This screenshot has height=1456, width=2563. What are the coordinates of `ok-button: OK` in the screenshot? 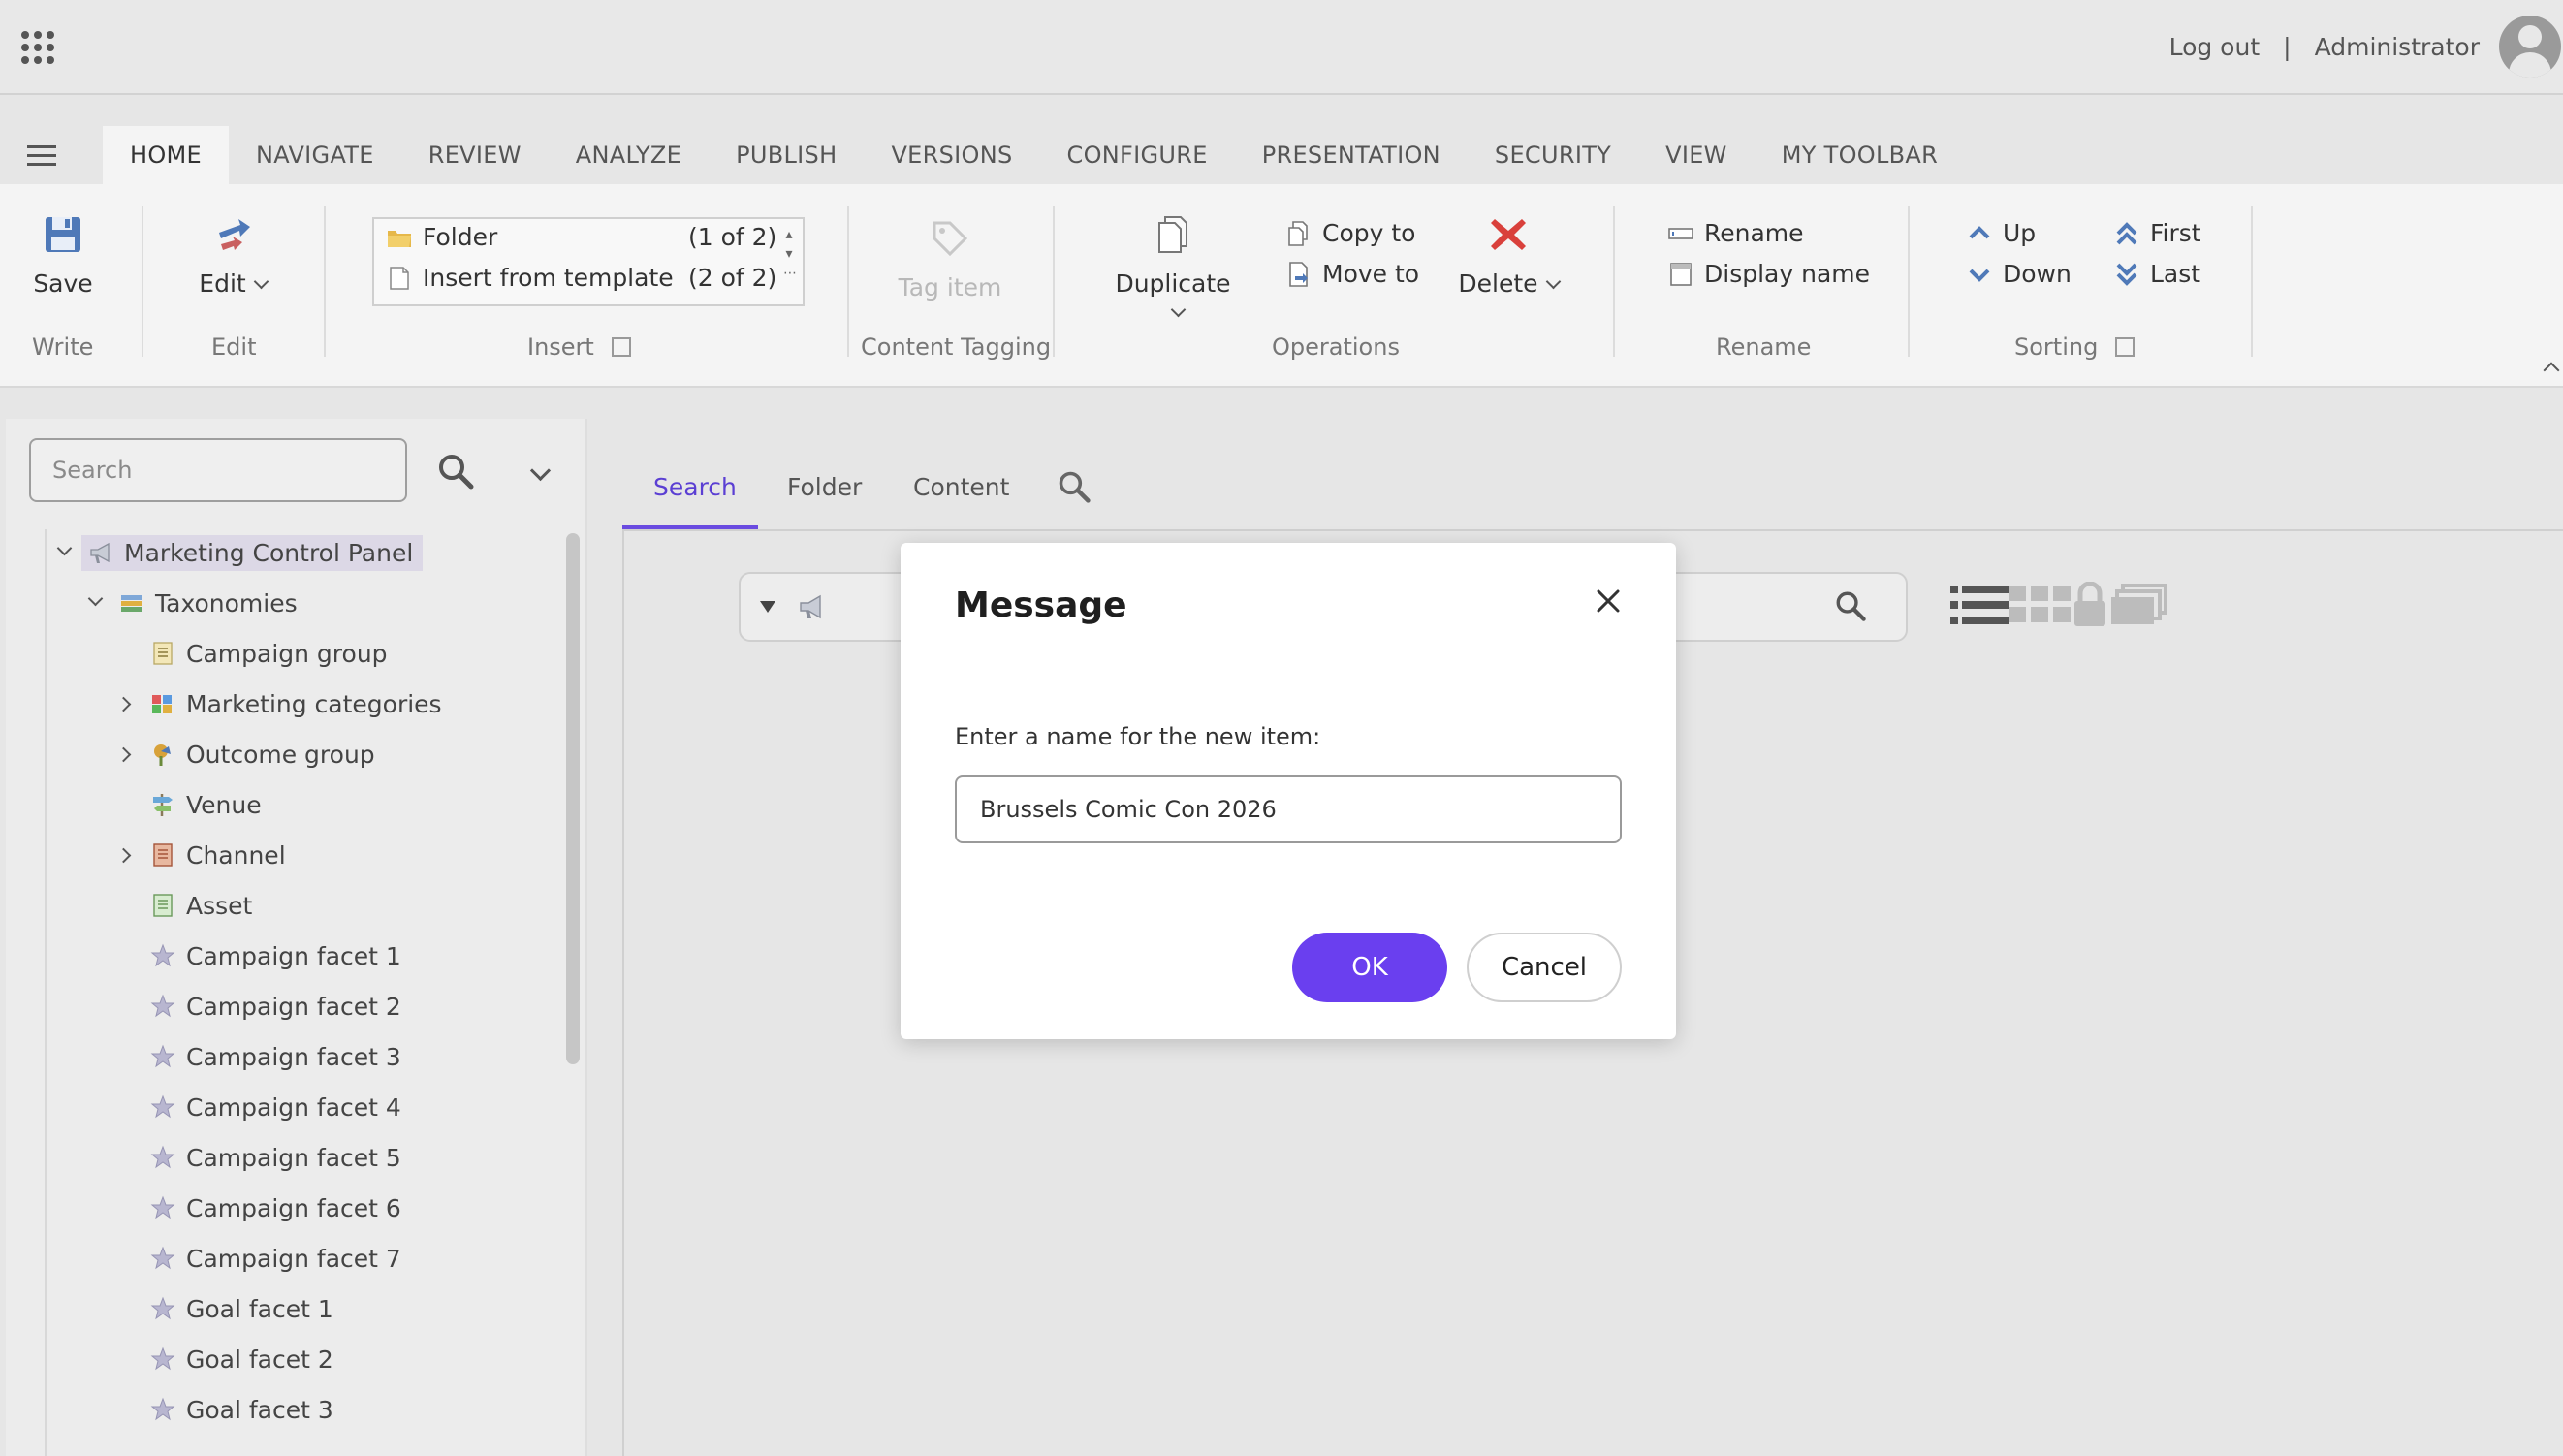 It's located at (1369, 967).